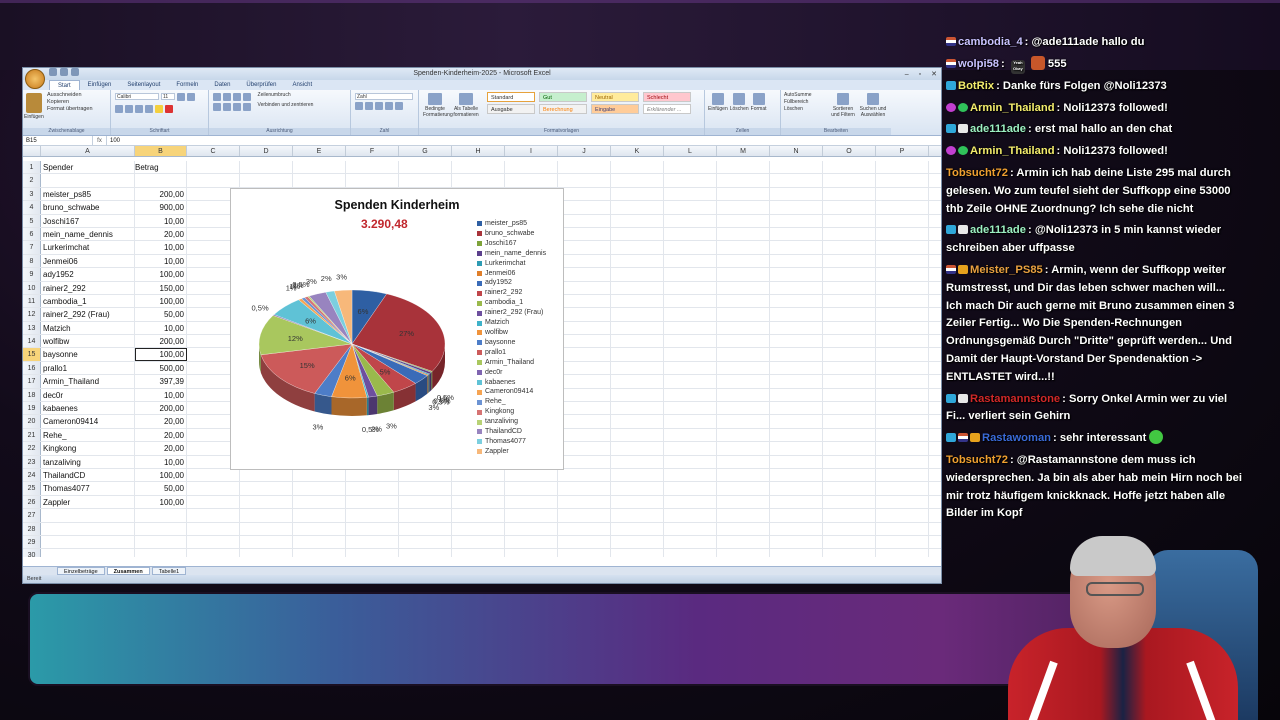  Describe the element at coordinates (32, 395) in the screenshot. I see `row-header: 18` at that location.